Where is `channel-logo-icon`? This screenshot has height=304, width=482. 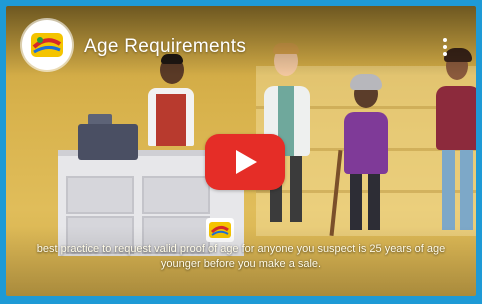 channel-logo-icon is located at coordinates (47, 45).